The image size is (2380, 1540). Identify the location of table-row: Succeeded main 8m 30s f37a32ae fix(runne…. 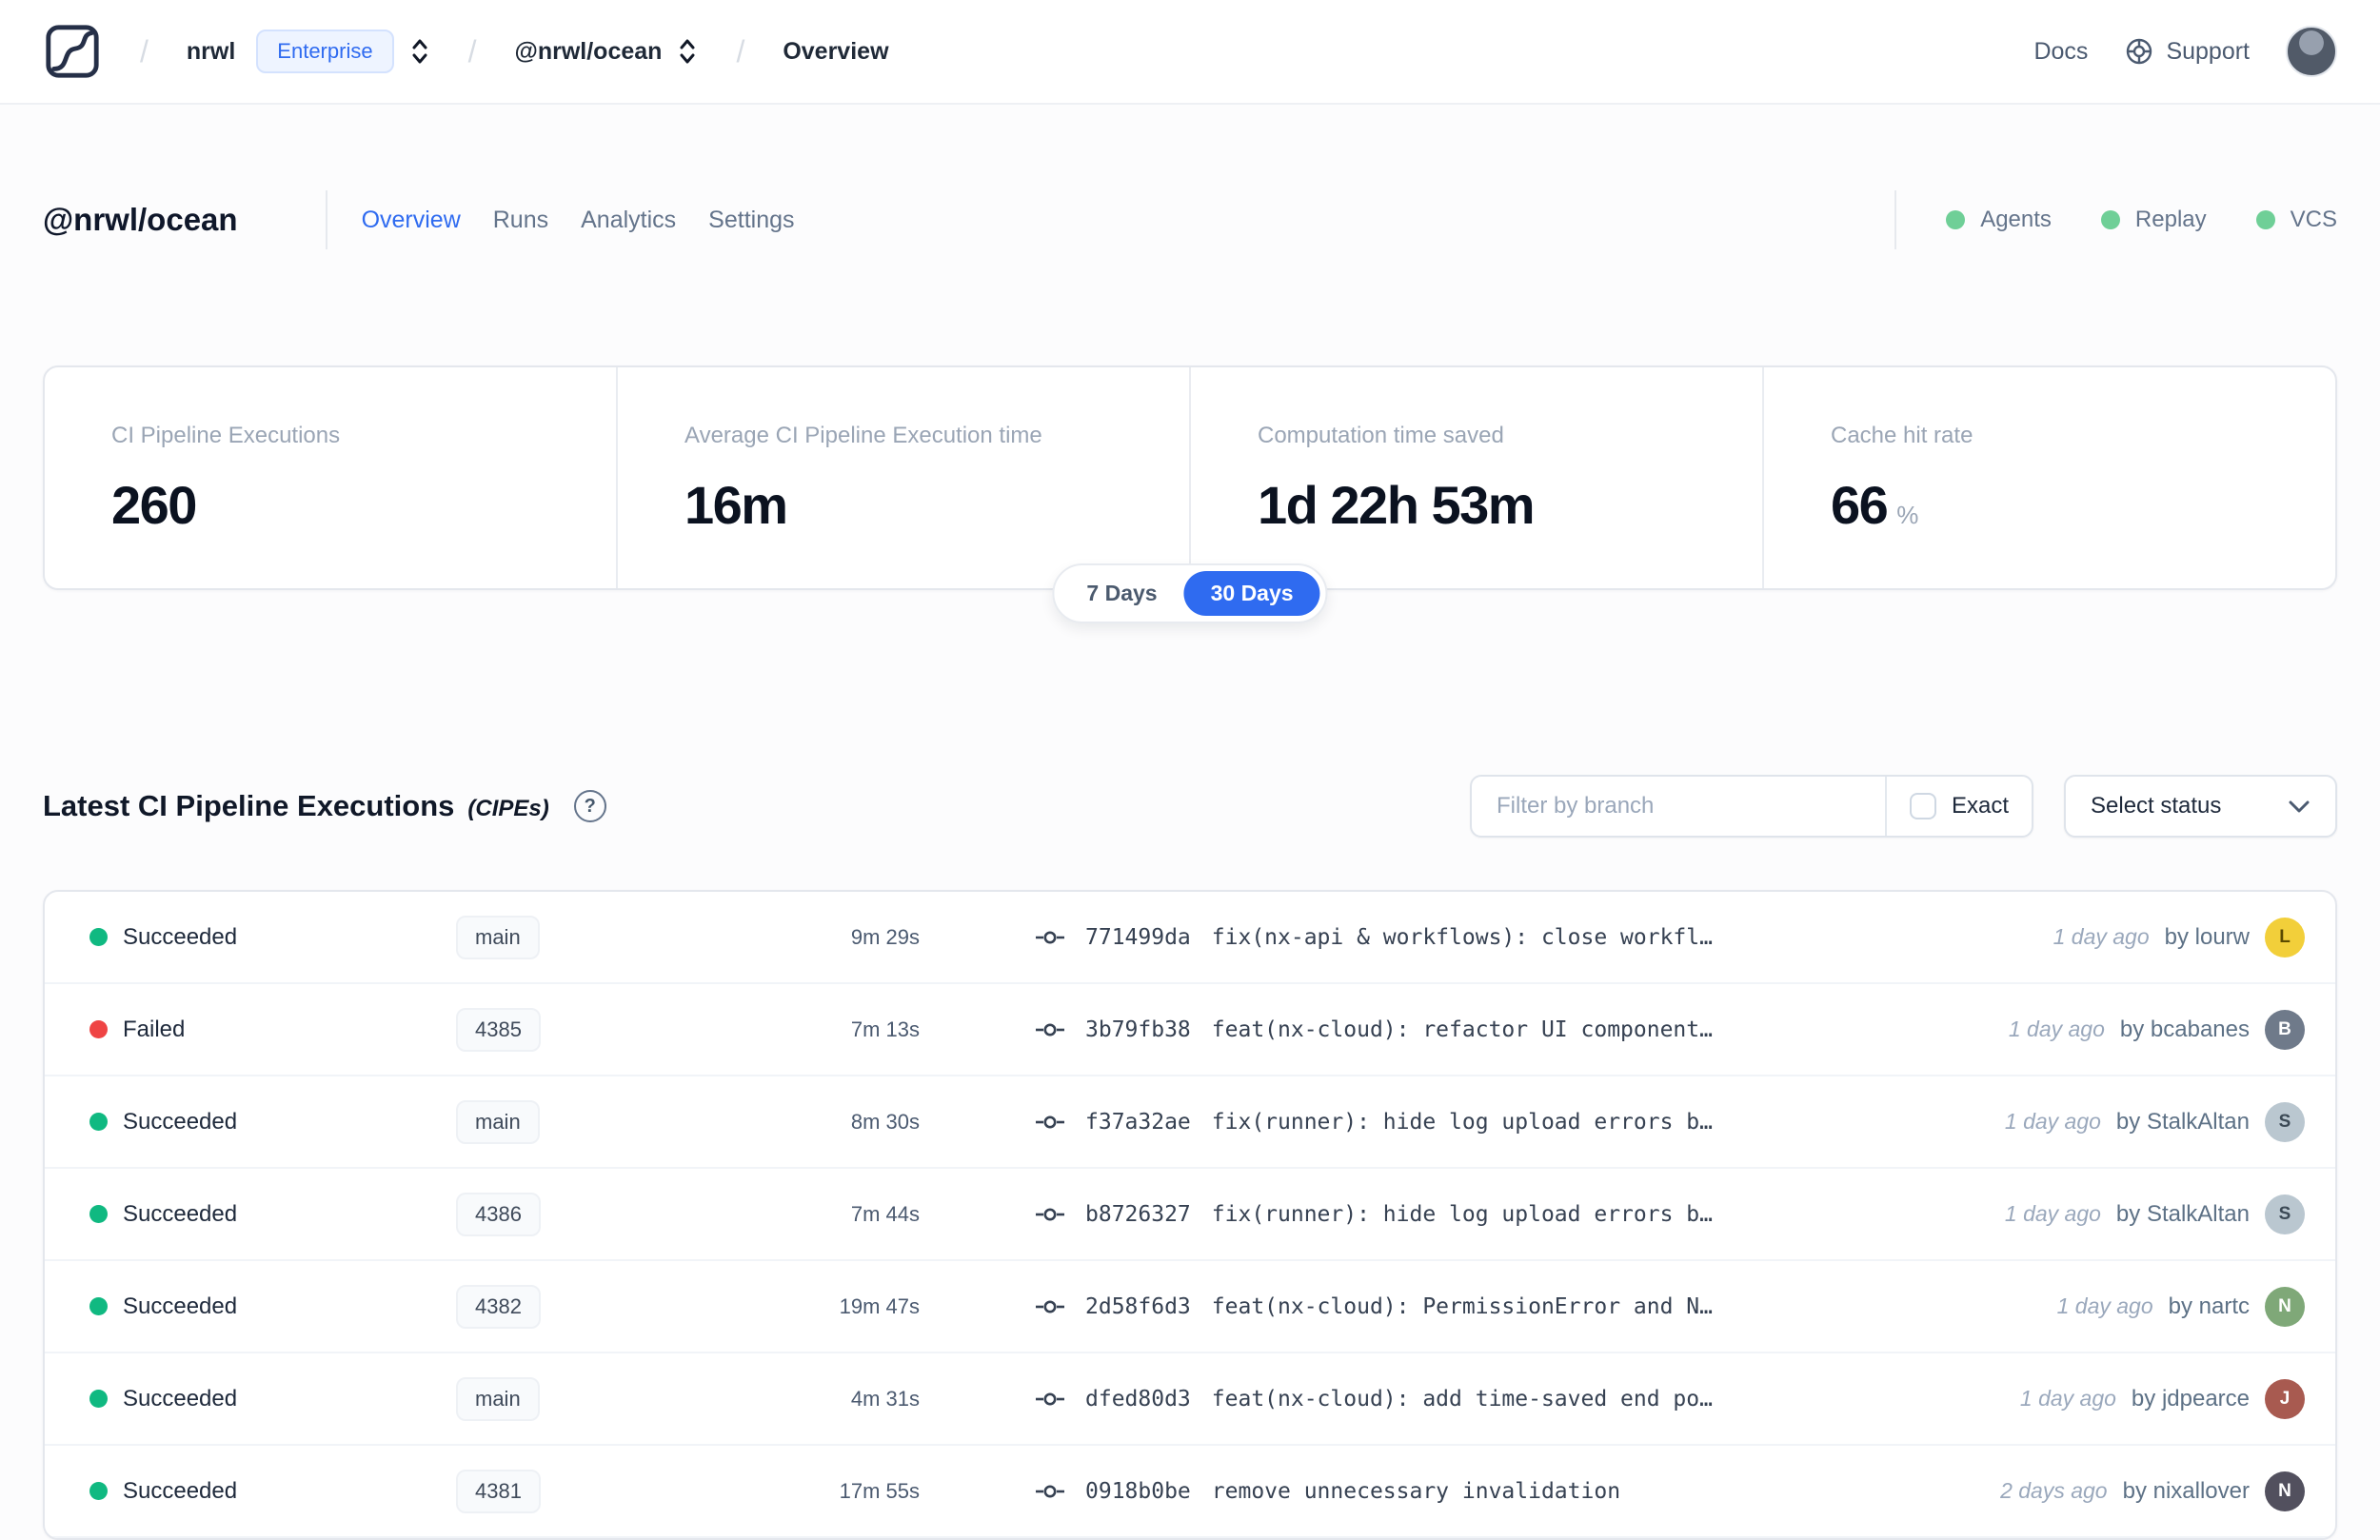
(1190, 1122).